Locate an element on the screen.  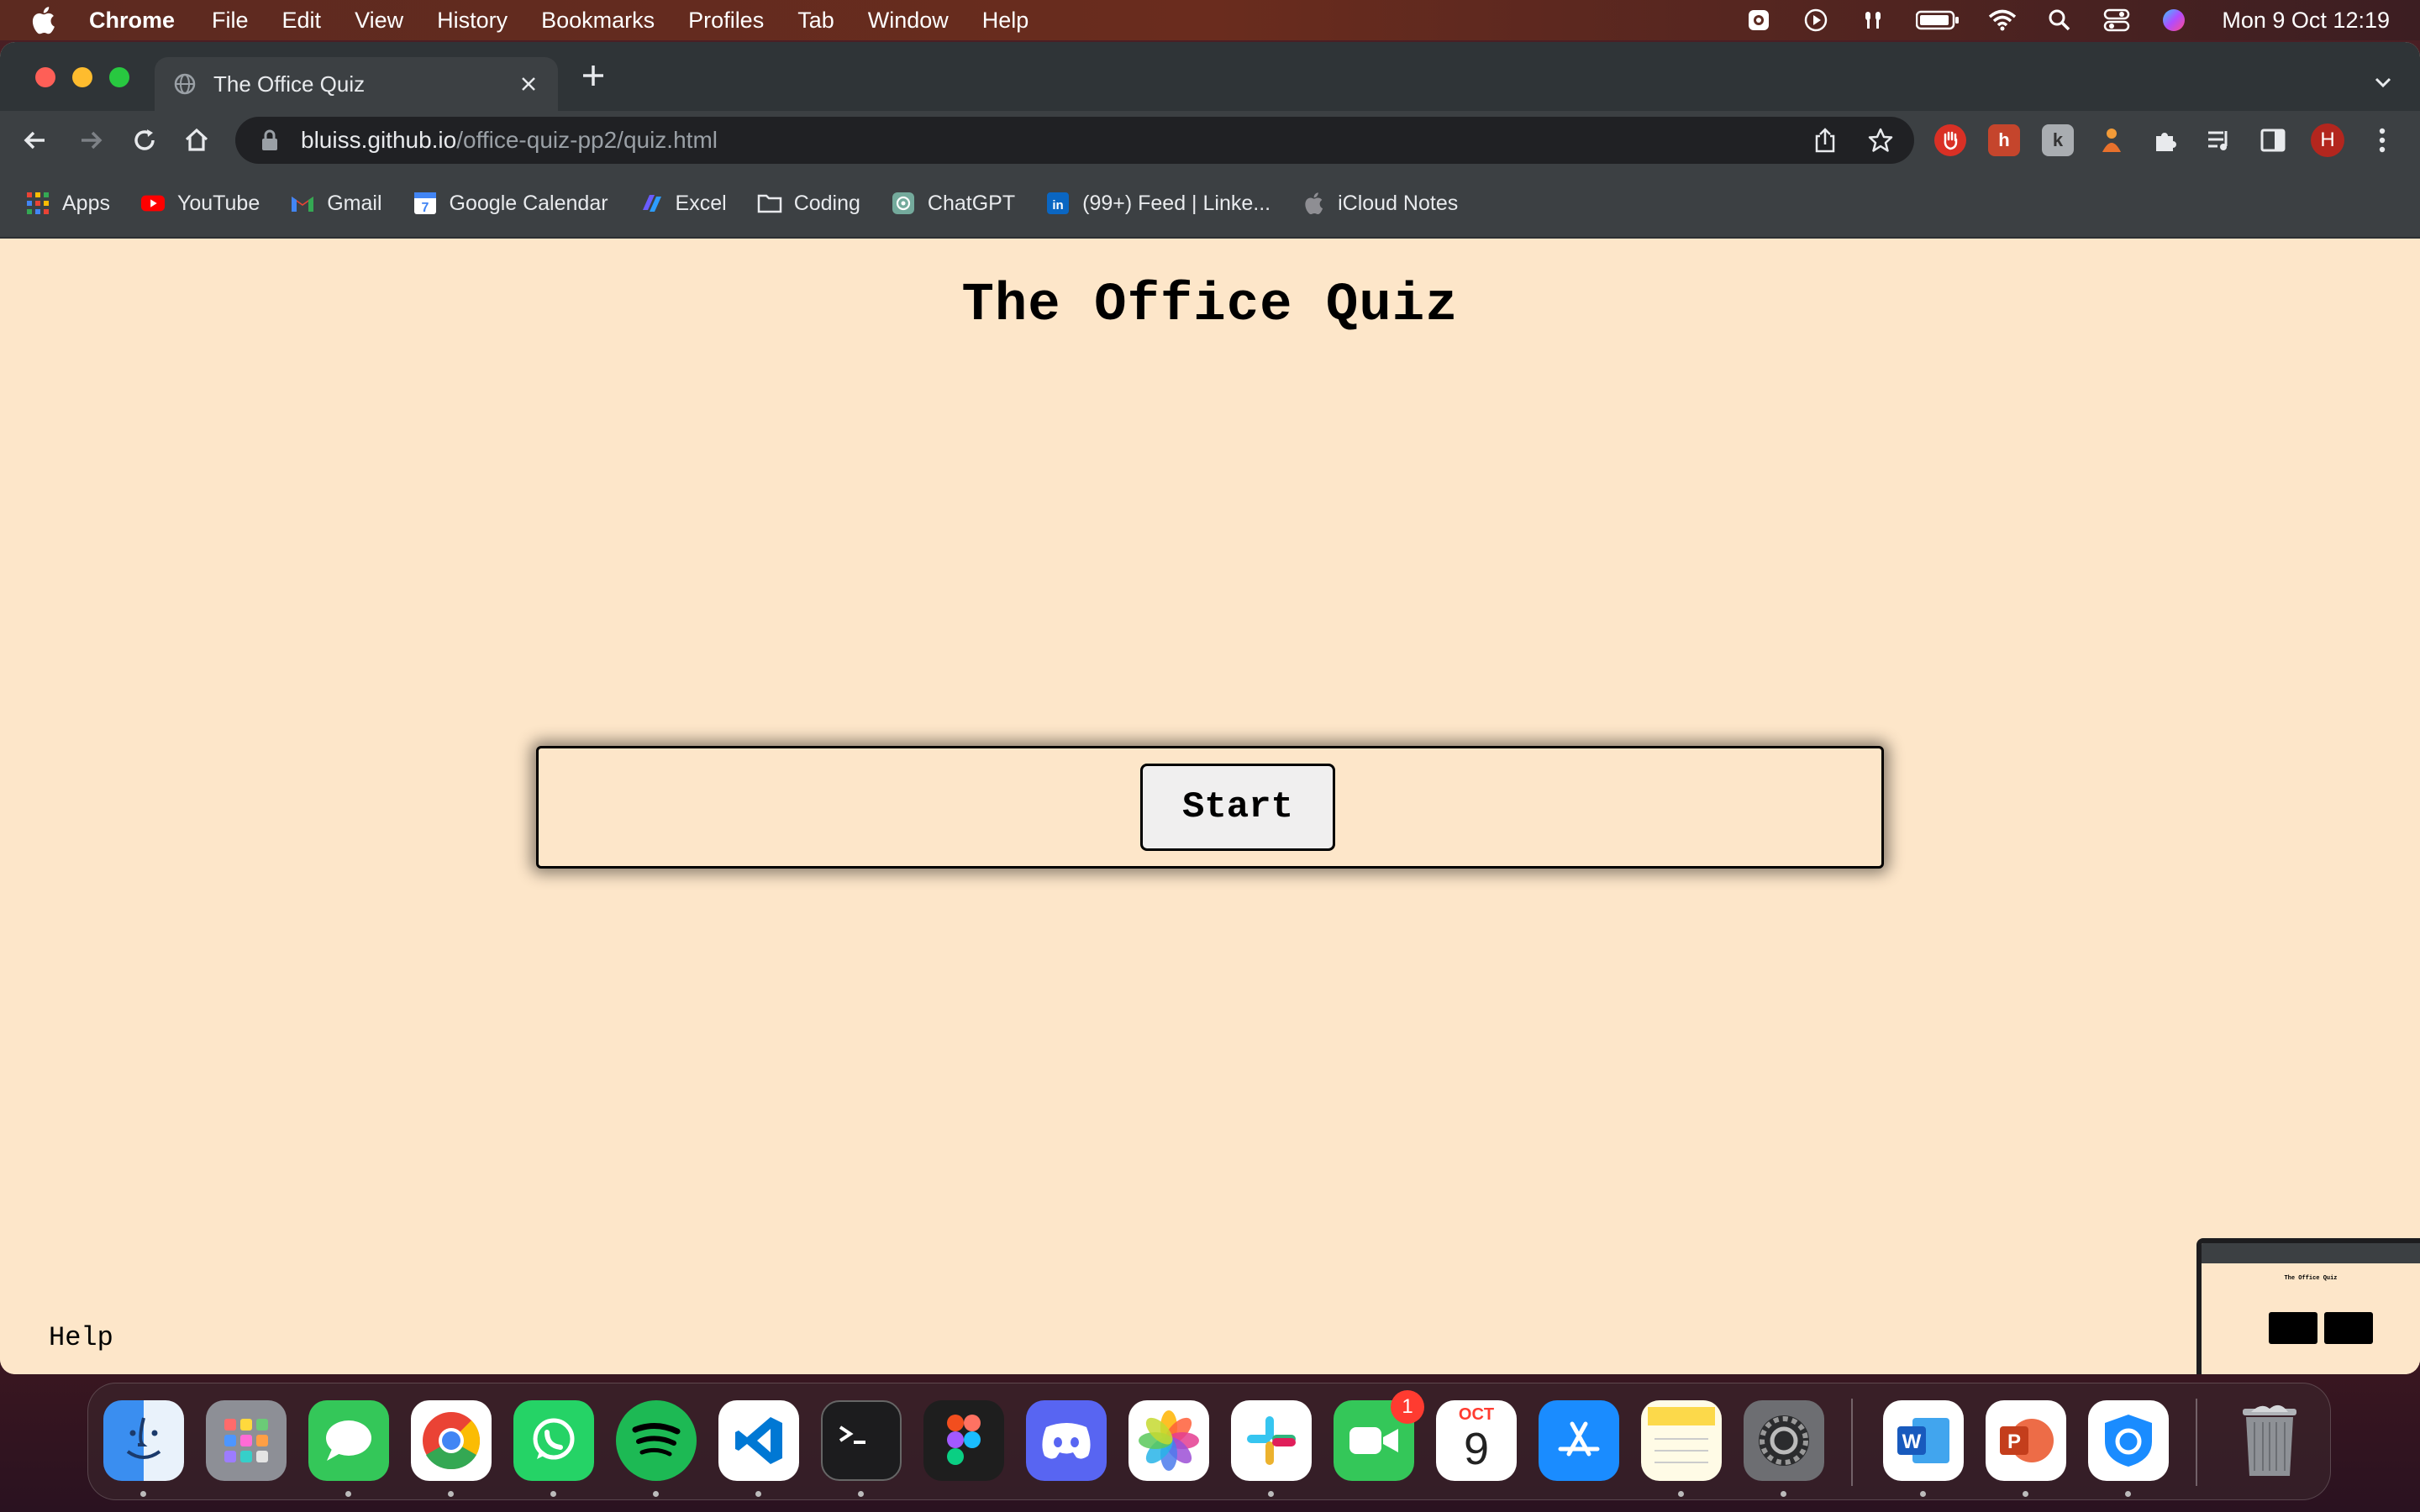
tab-the-office-quiz: The Office Quiz is located at coordinates (356, 84).